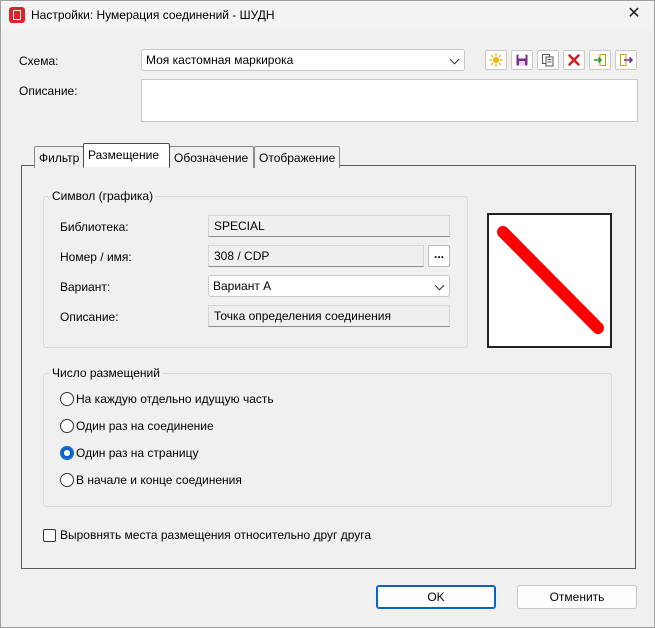 The height and width of the screenshot is (628, 655). I want to click on radio-each-part, so click(67, 399).